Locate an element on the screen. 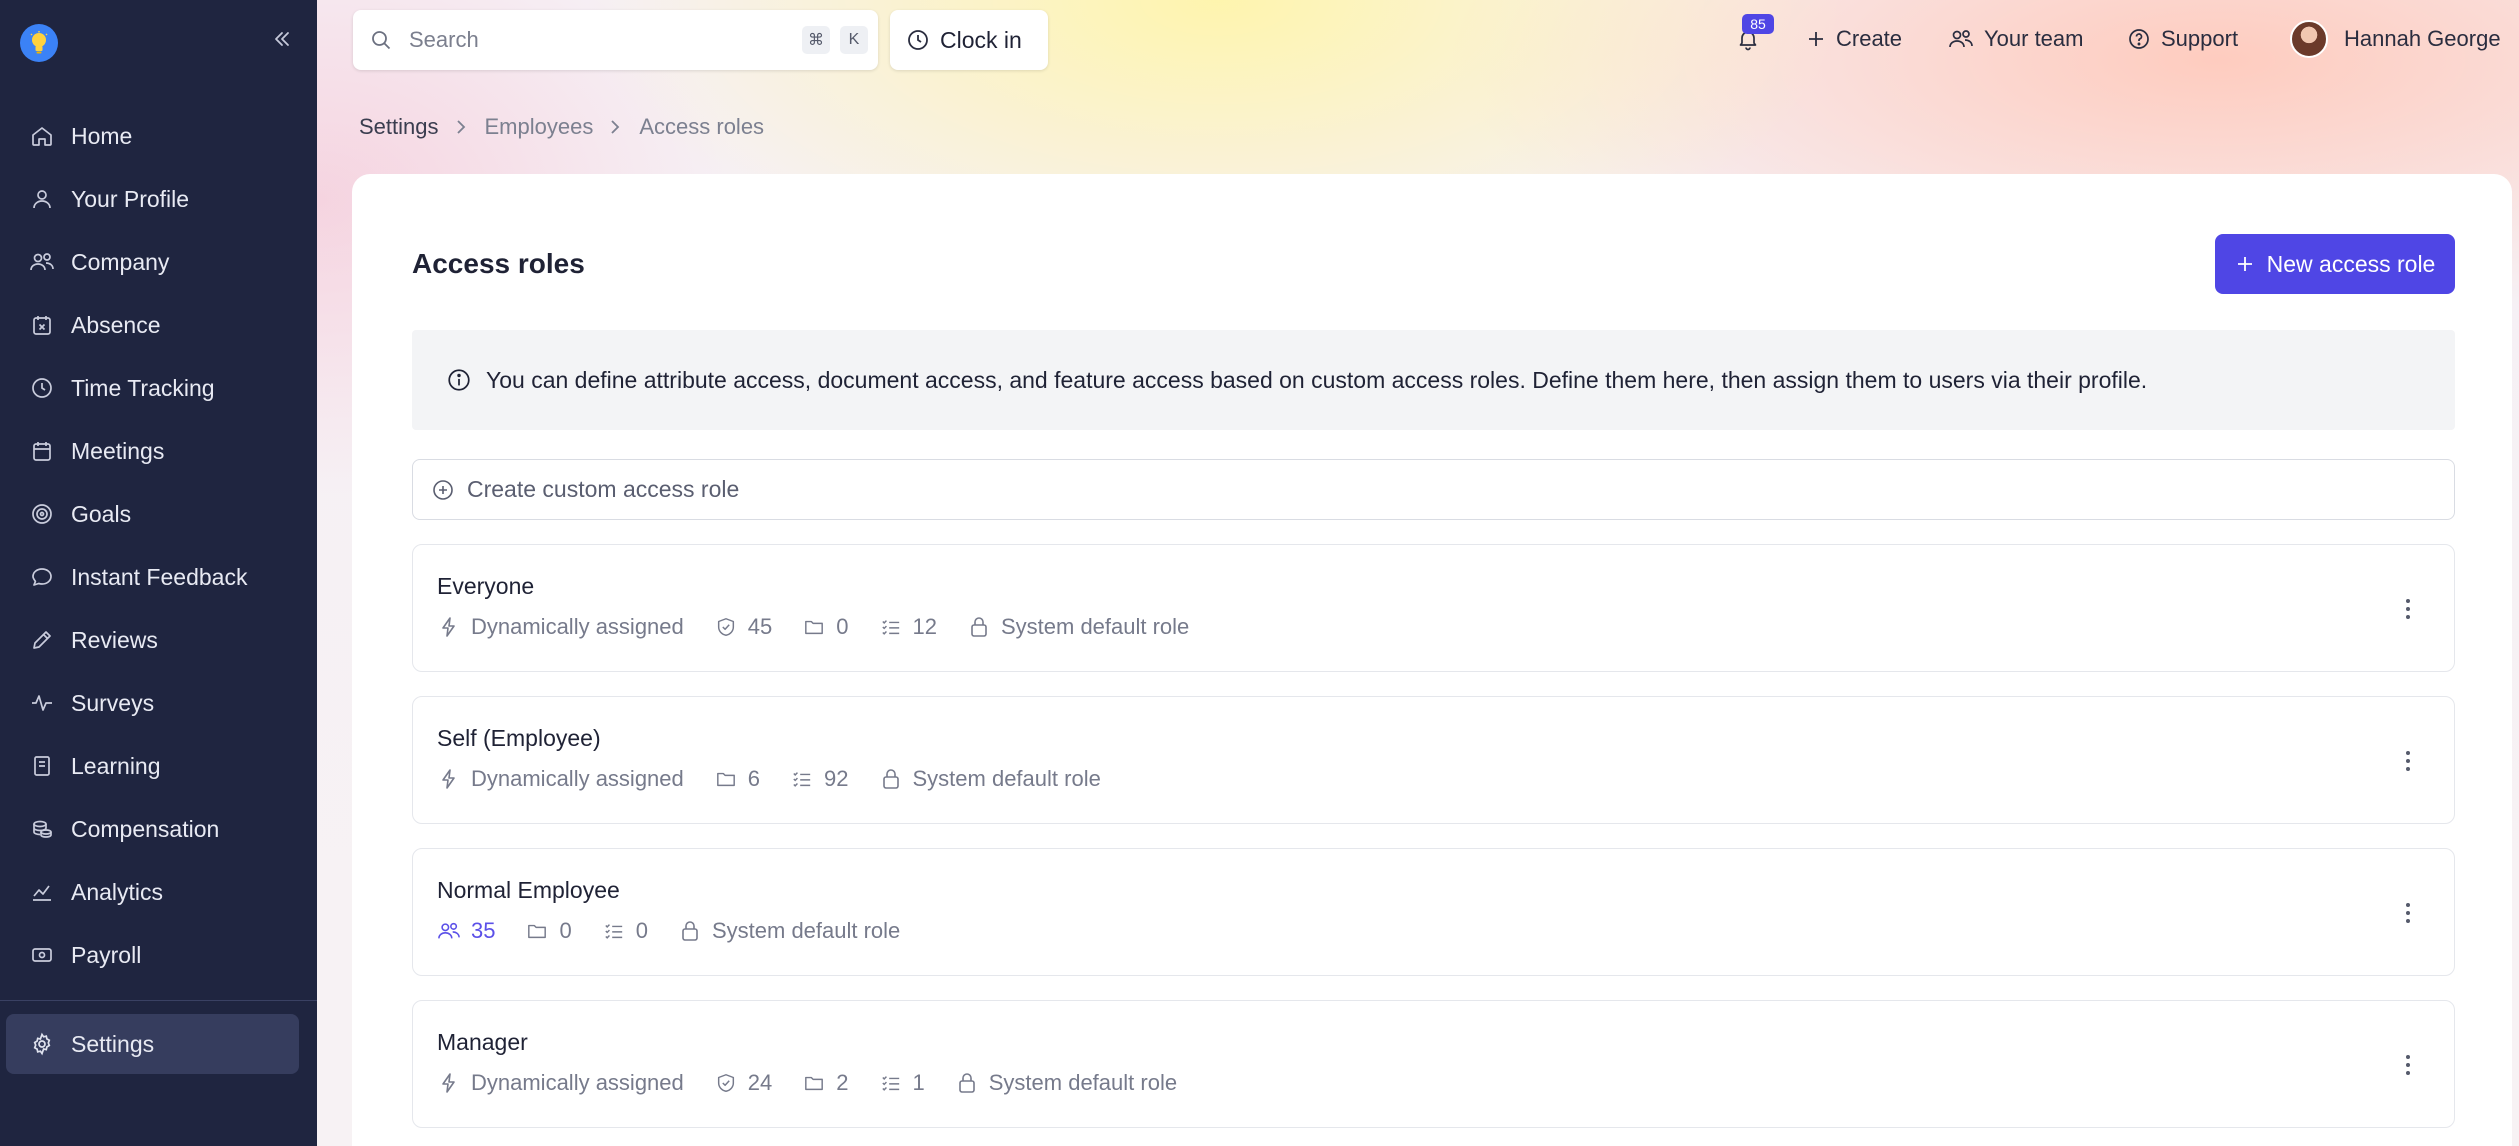 This screenshot has height=1146, width=2519. role-meta-item: 2 is located at coordinates (825, 1083).